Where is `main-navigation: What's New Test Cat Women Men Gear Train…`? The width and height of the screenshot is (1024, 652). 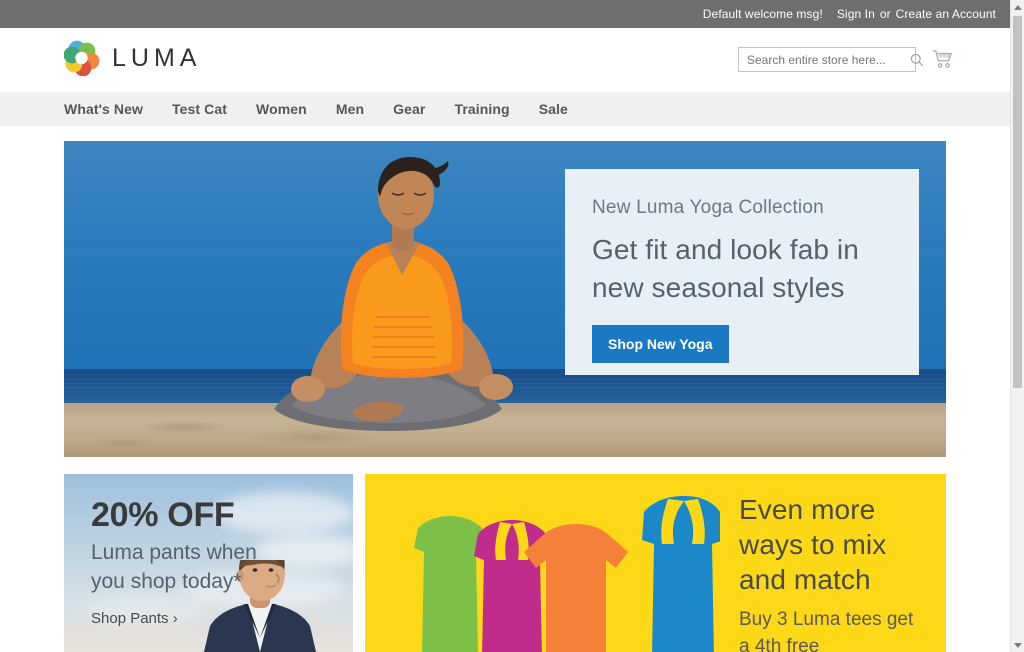 main-navigation: What's New Test Cat Women Men Gear Train… is located at coordinates (505, 109).